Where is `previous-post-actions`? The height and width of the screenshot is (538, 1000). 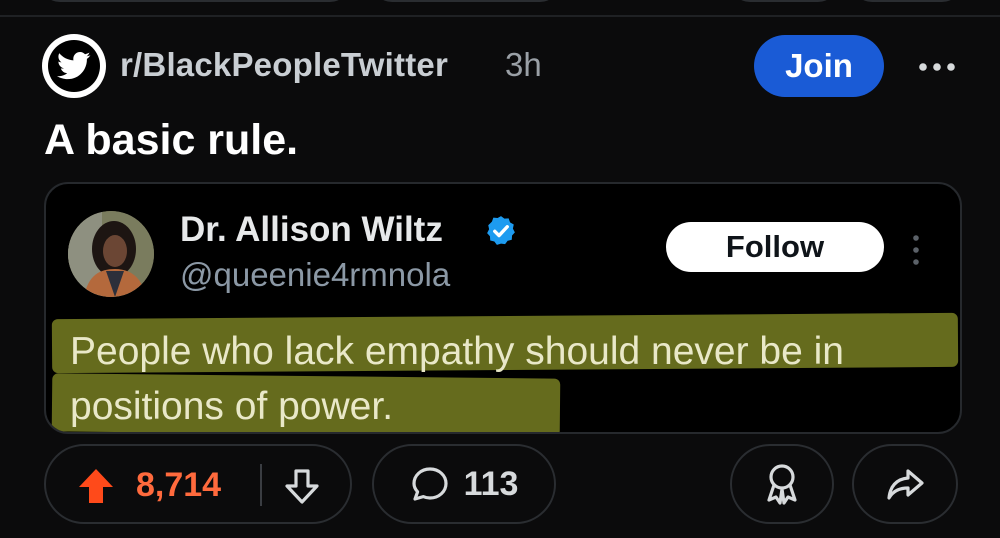
previous-post-actions is located at coordinates (500, 10).